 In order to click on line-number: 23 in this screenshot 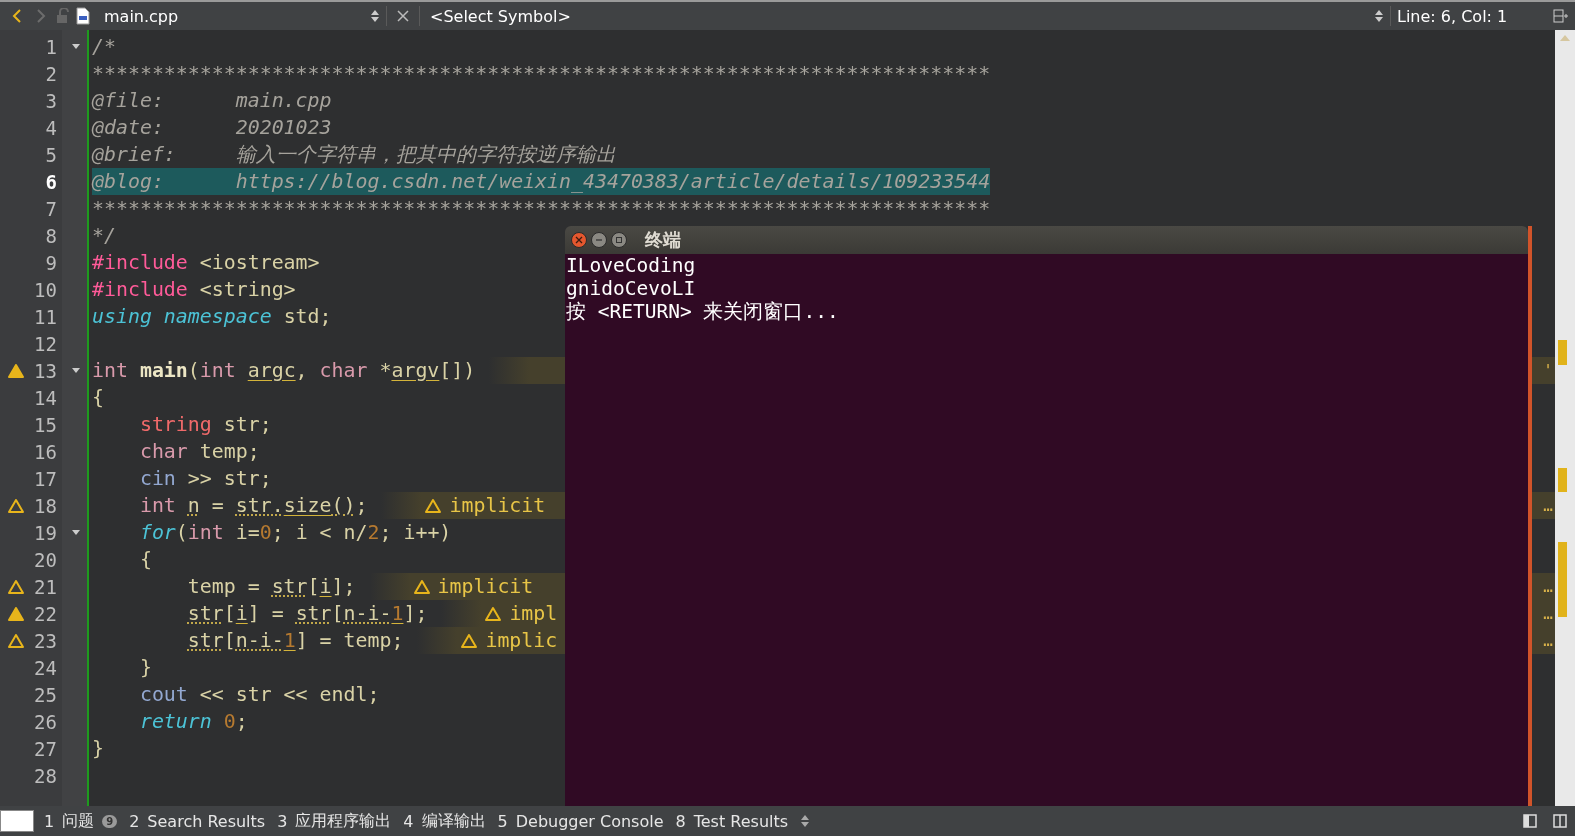, I will do `click(45, 640)`.